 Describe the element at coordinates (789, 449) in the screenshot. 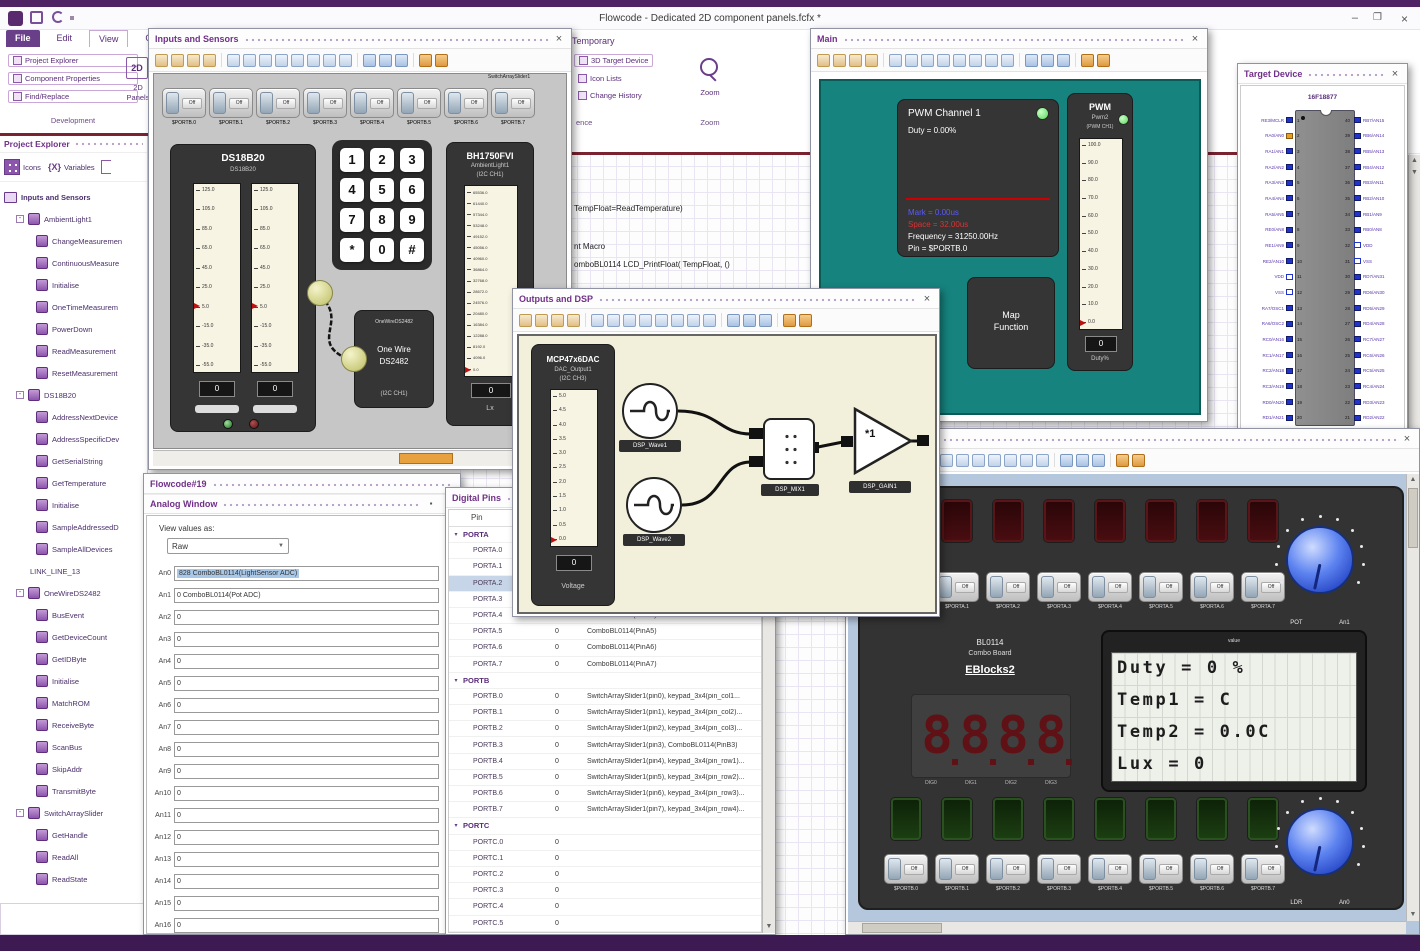

I see `dsp-mixer-component` at that location.